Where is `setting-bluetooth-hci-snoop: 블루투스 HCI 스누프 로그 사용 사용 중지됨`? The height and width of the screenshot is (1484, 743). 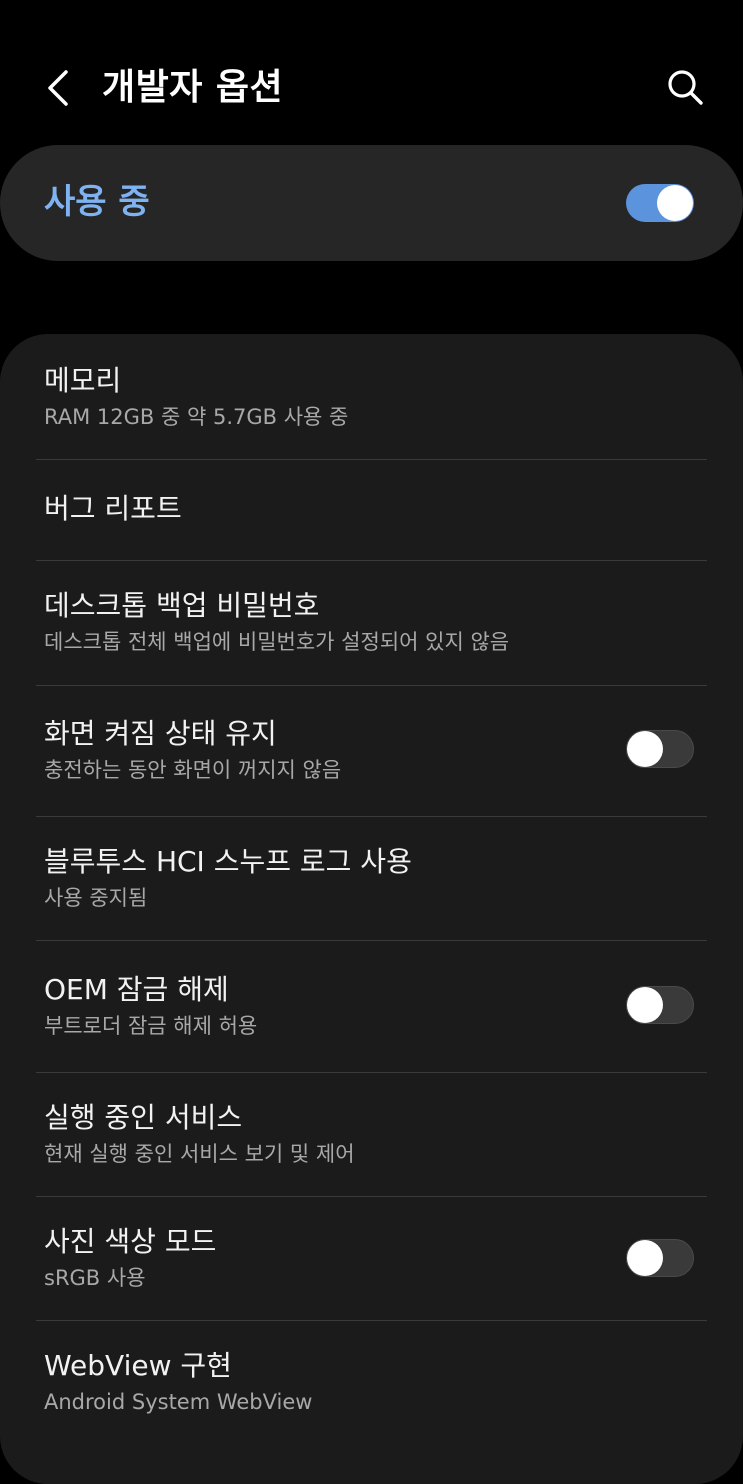 setting-bluetooth-hci-snoop: 블루투스 HCI 스누프 로그 사용 사용 중지됨 is located at coordinates (371, 878).